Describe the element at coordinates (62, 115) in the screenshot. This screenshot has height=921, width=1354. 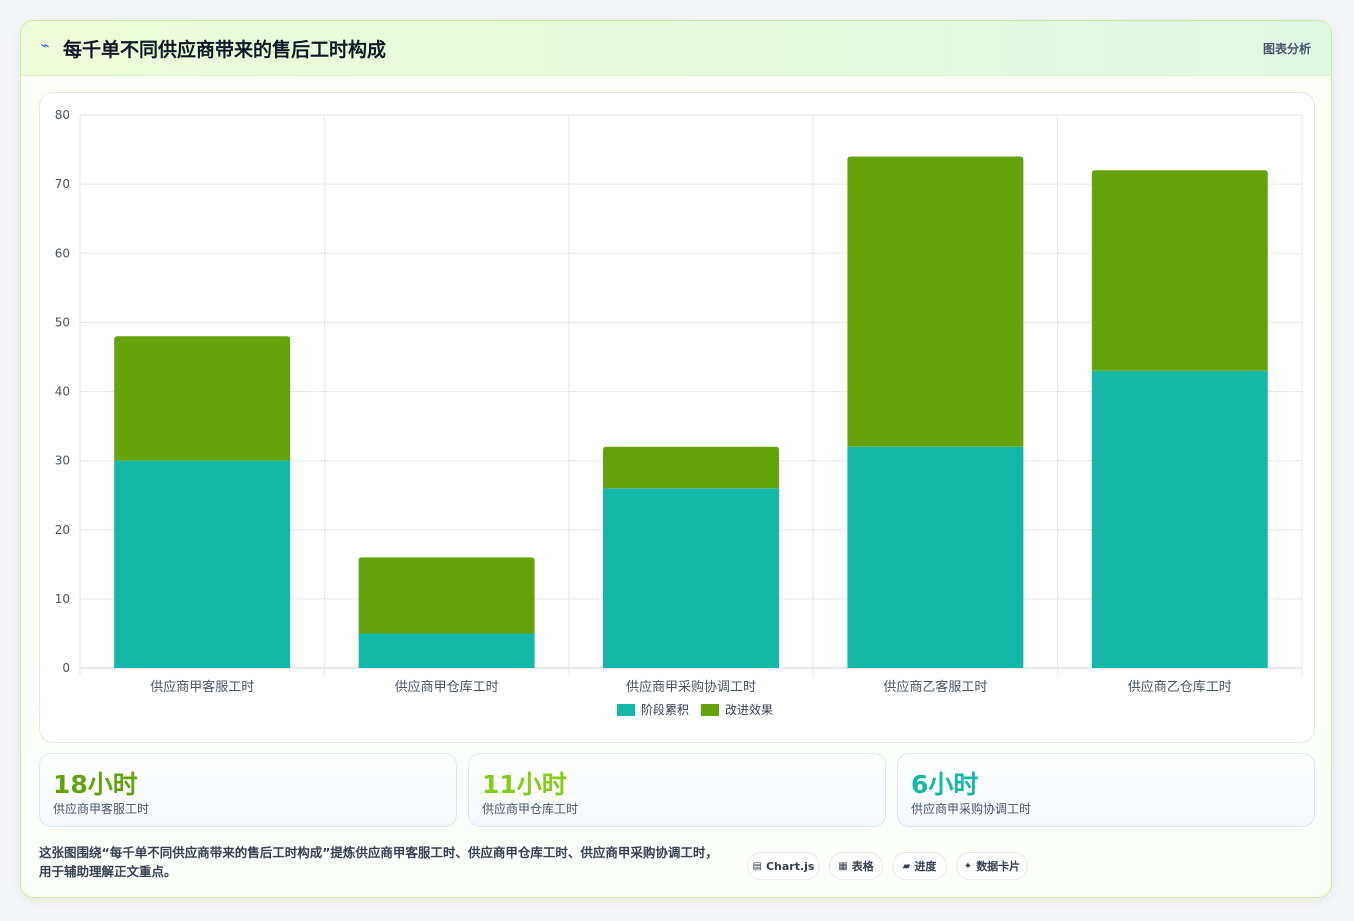
I see `y-tick-label: 80` at that location.